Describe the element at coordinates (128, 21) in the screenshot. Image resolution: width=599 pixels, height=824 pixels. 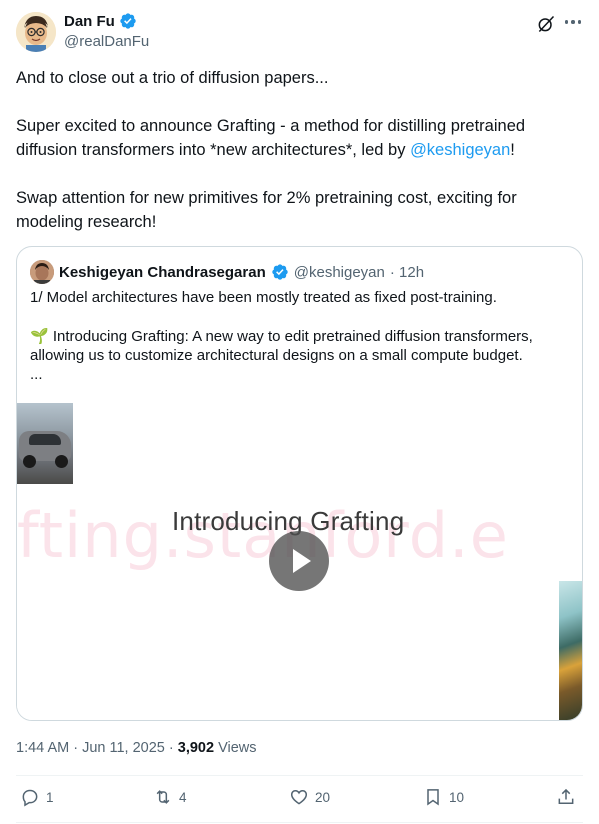
I see `verified-badge-icon` at that location.